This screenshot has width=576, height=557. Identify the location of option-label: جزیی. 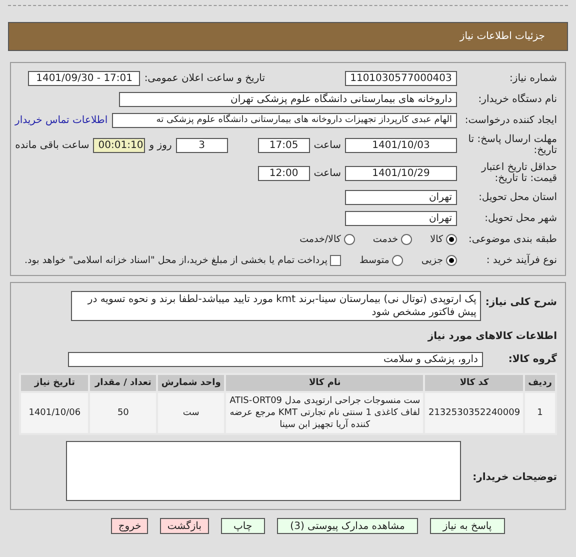
(432, 260).